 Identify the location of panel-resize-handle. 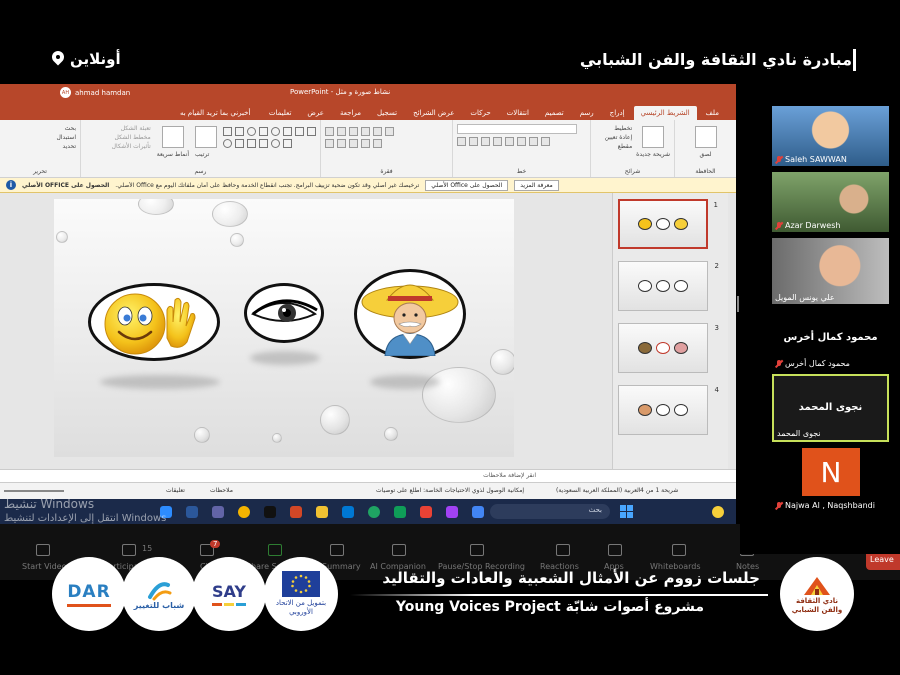
(738, 304).